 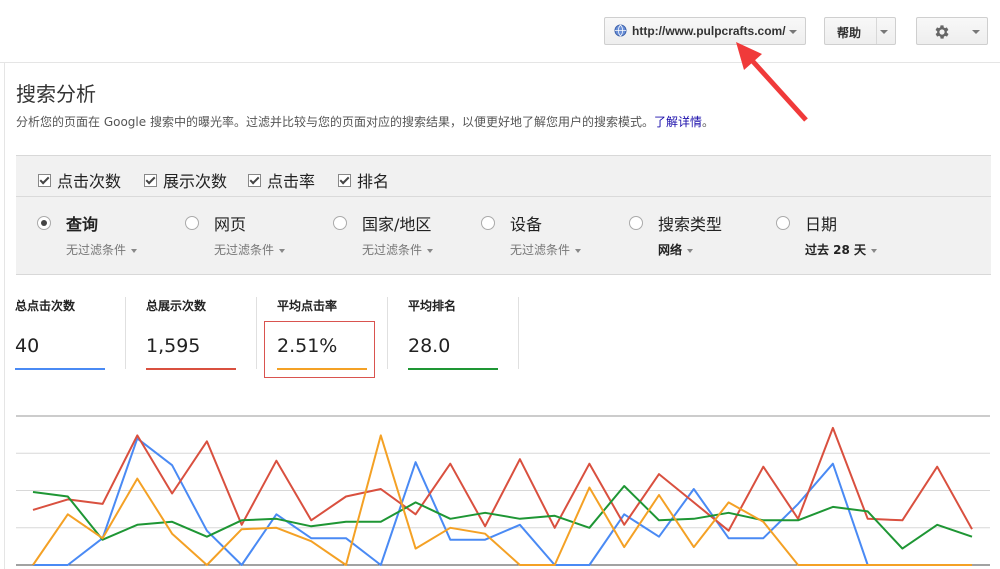 I want to click on gear-icon, so click(x=942, y=32).